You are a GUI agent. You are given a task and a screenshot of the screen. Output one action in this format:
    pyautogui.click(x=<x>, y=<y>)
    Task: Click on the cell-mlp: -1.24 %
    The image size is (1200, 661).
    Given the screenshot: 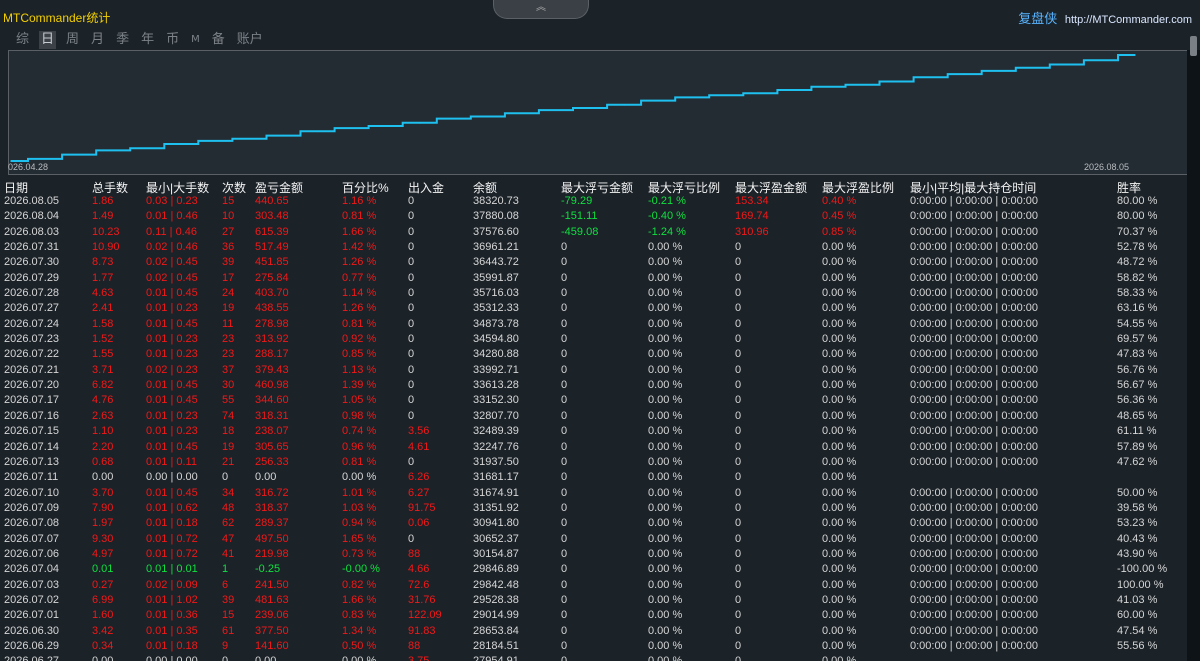 What is the action you would take?
    pyautogui.click(x=667, y=231)
    